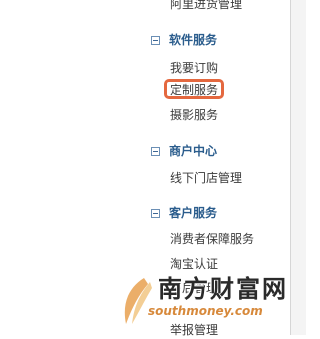  Describe the element at coordinates (194, 115) in the screenshot. I see `menu-item-photography: 摄影服务` at that location.